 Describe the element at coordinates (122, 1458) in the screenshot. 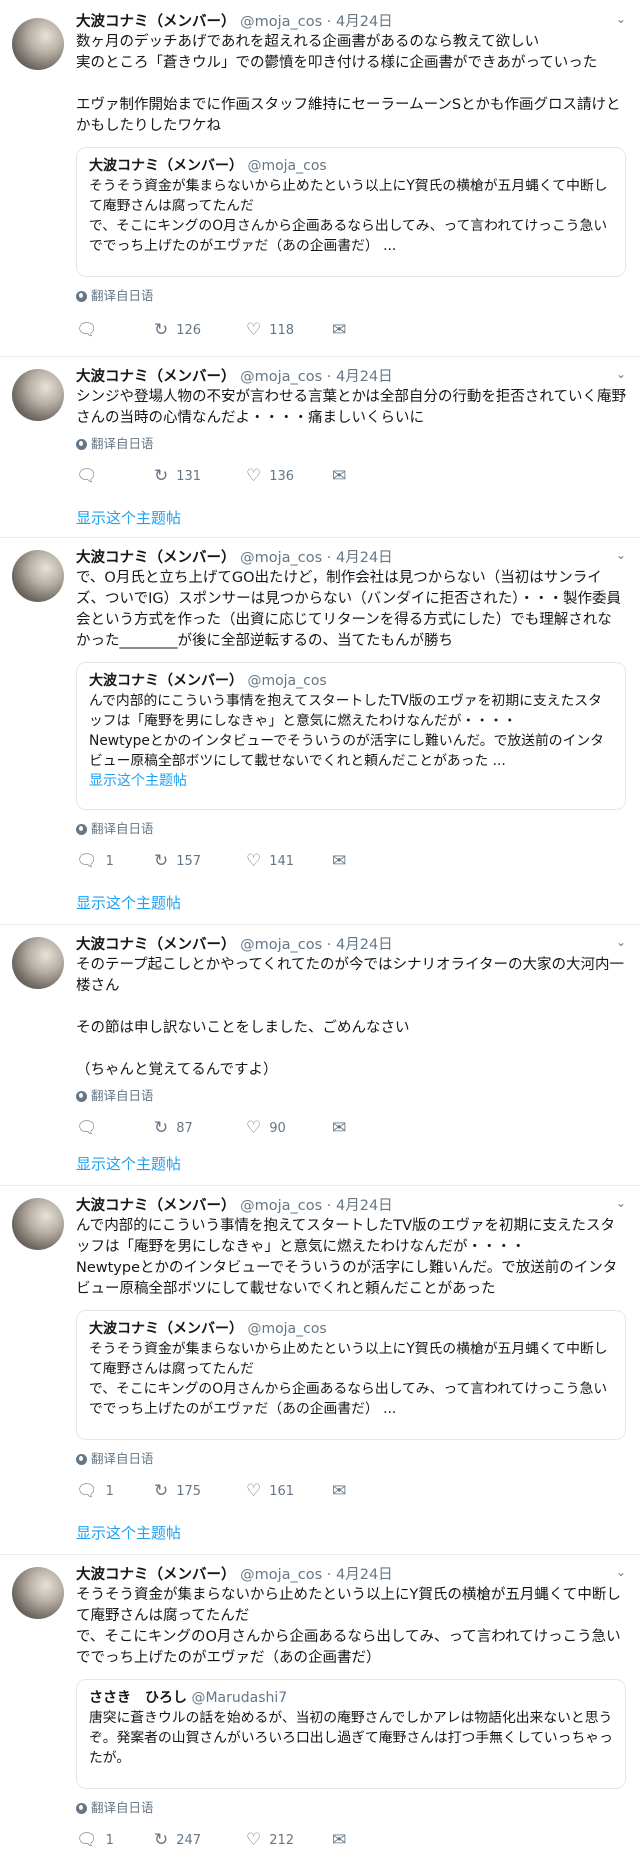

I see `translate-label: 翻译自日语` at that location.